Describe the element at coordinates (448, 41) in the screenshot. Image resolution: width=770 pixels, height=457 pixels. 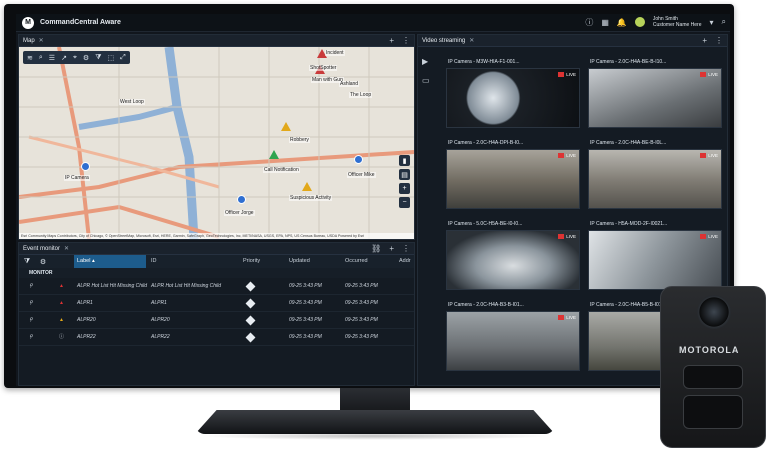
I see `tab-video-streaming: Video streaming ✕` at that location.